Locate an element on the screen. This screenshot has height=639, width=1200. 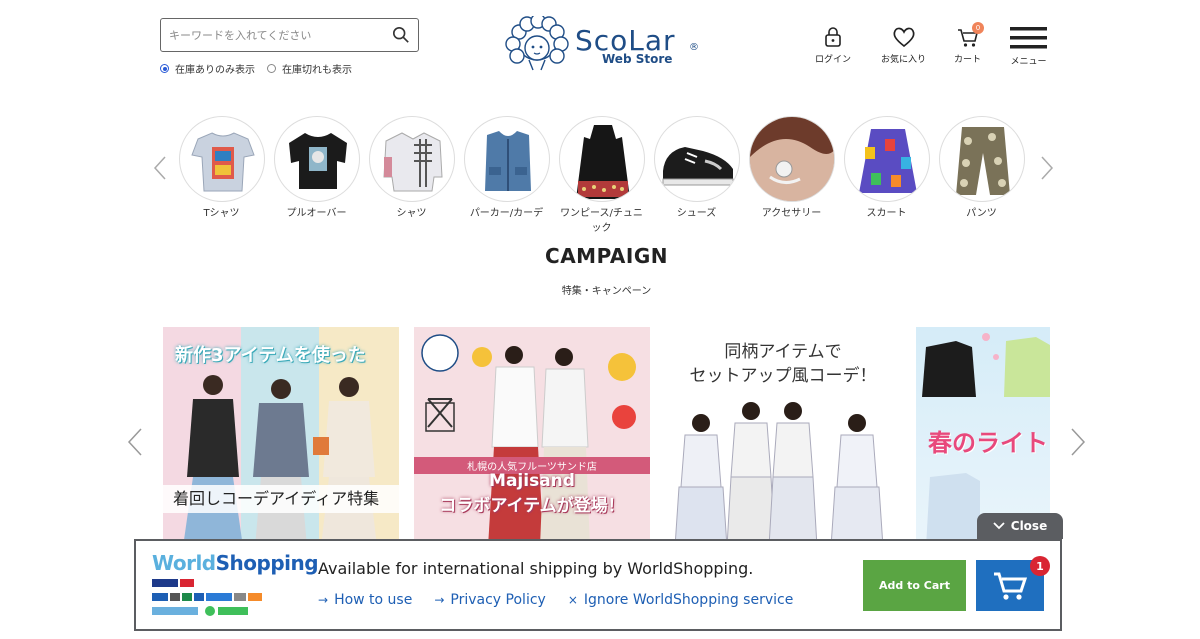
link-label: How to use is located at coordinates (373, 600).